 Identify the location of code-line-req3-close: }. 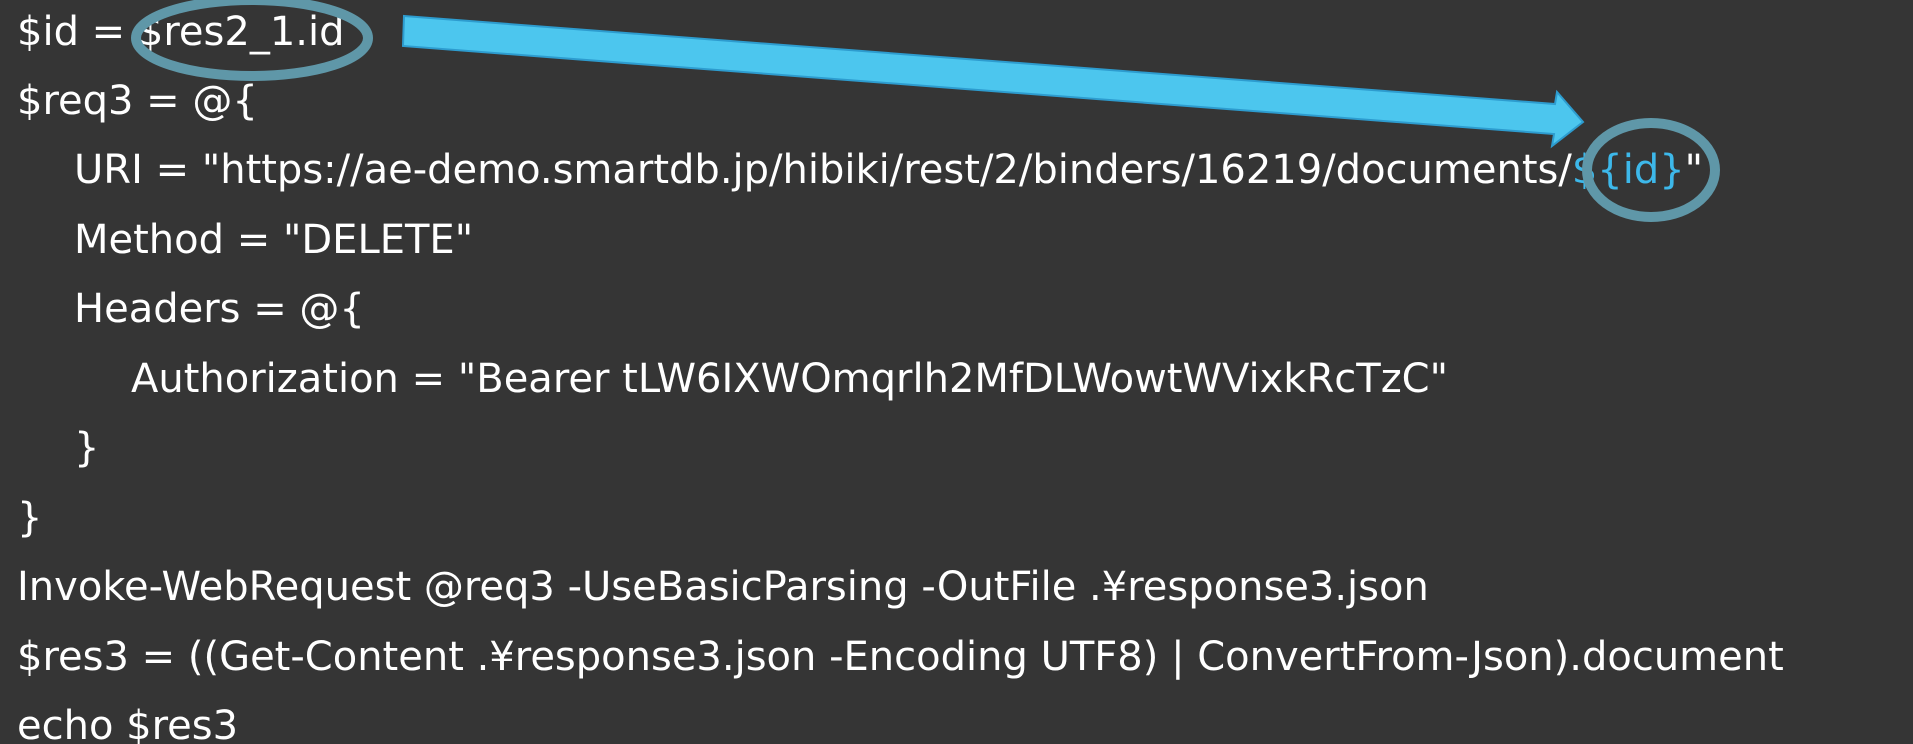
(30, 518).